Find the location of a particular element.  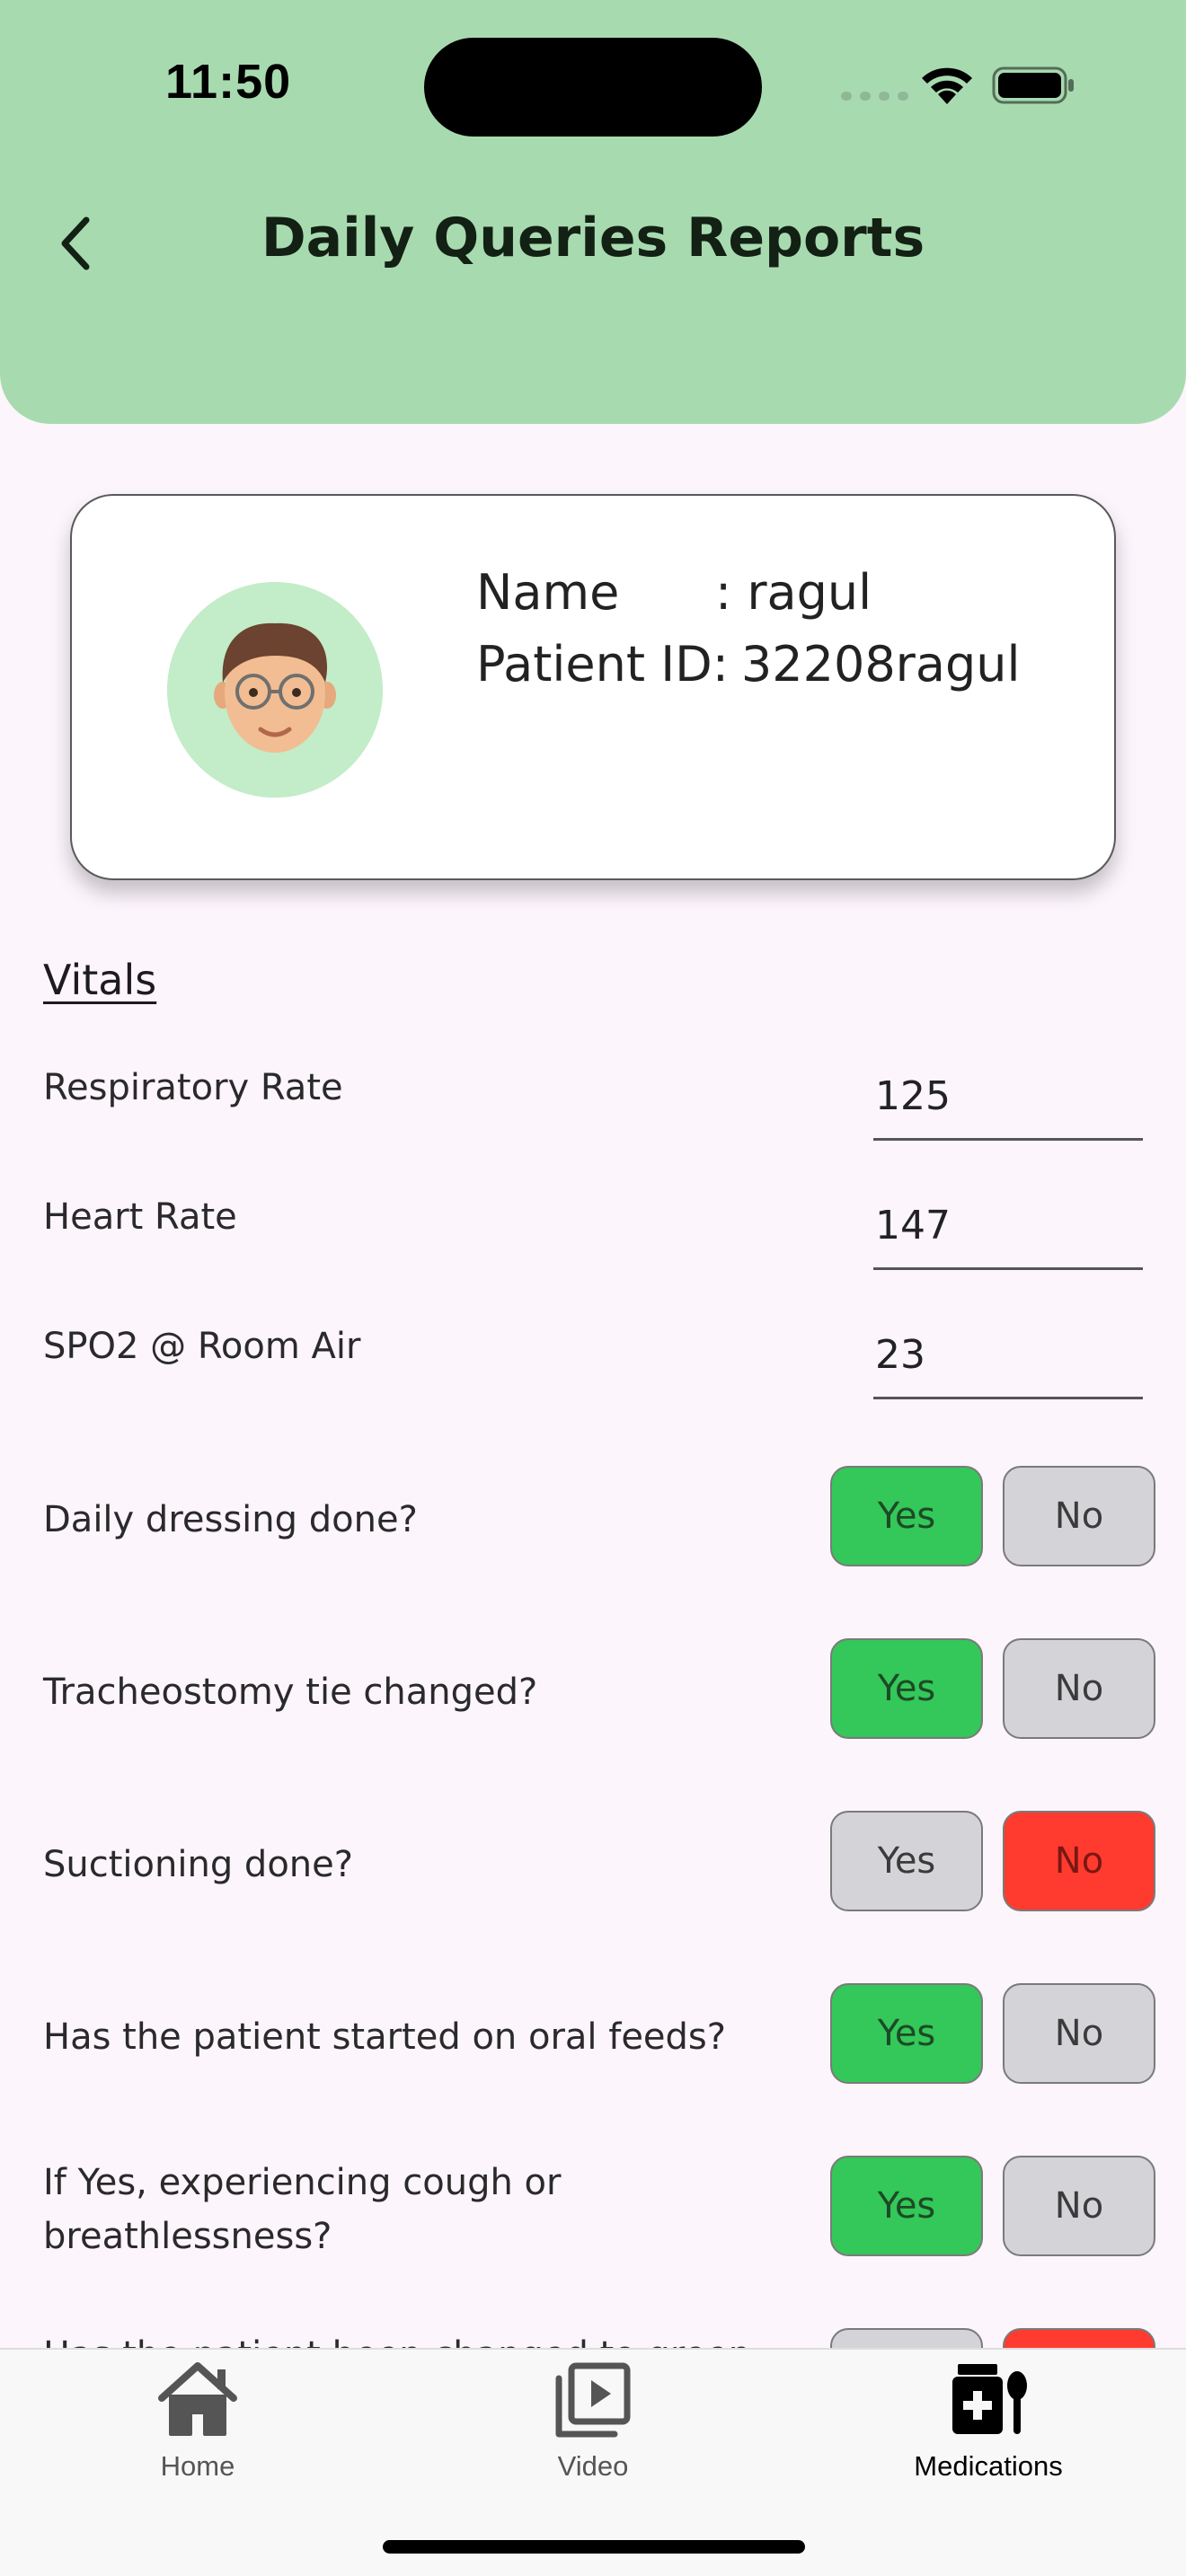

cellular-signal-icon is located at coordinates (874, 96).